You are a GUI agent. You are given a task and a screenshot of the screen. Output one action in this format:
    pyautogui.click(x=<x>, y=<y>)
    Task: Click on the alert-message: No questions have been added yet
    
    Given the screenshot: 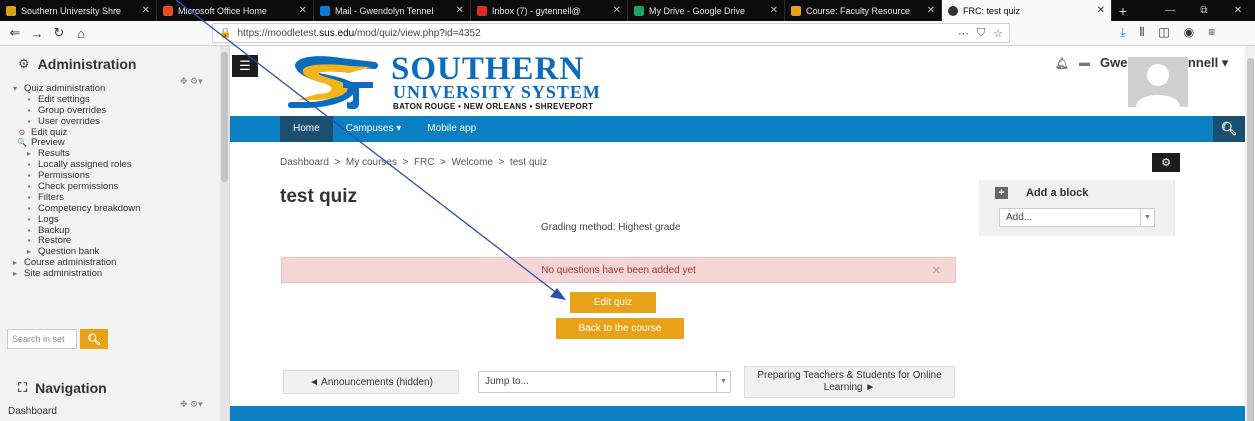 What is the action you would take?
    pyautogui.click(x=618, y=270)
    